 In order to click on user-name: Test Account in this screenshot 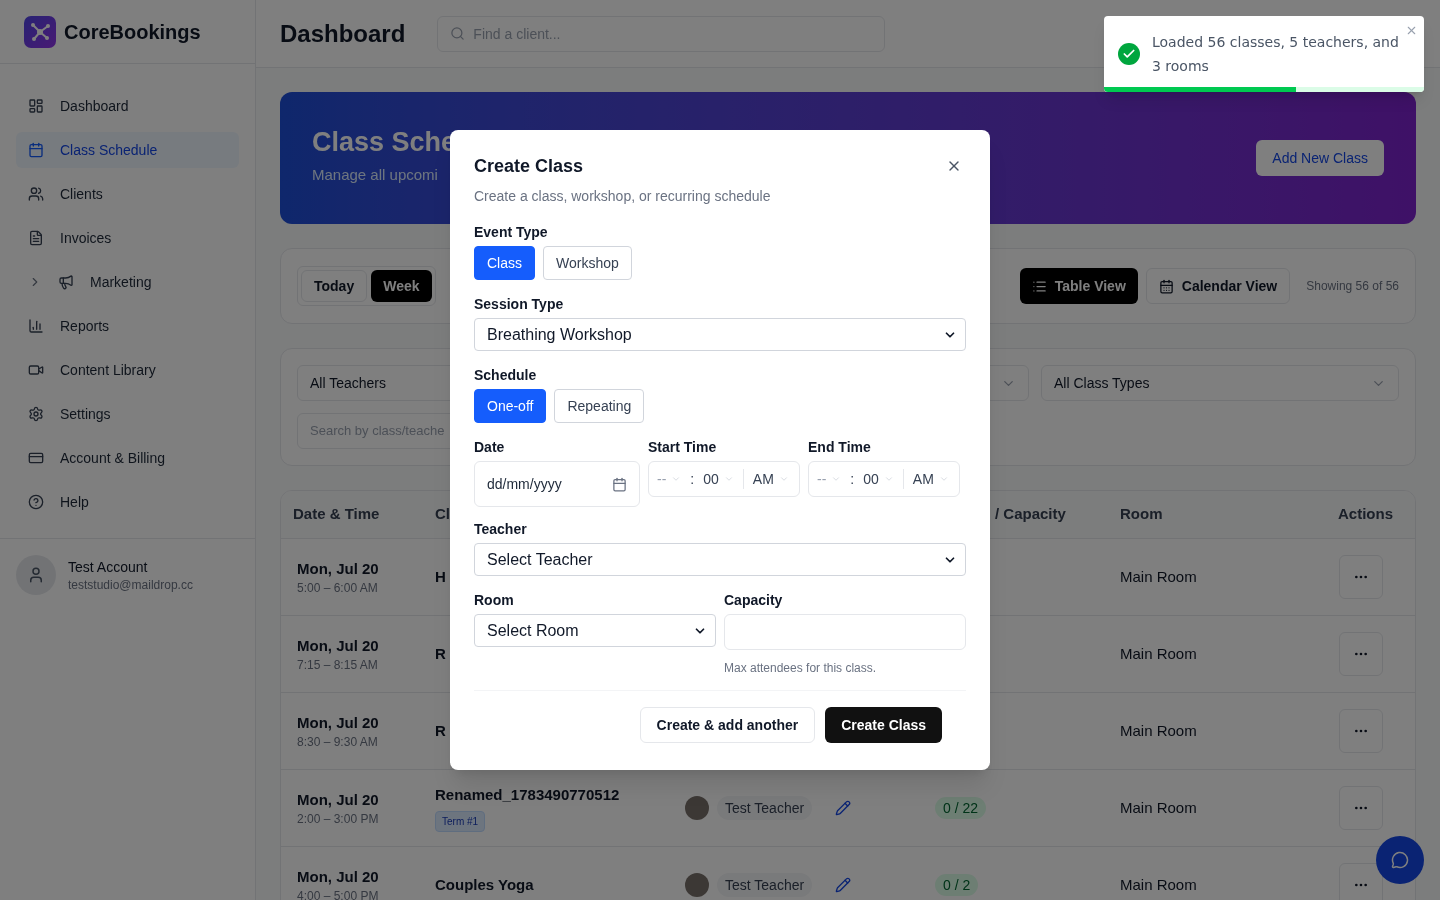, I will do `click(108, 567)`.